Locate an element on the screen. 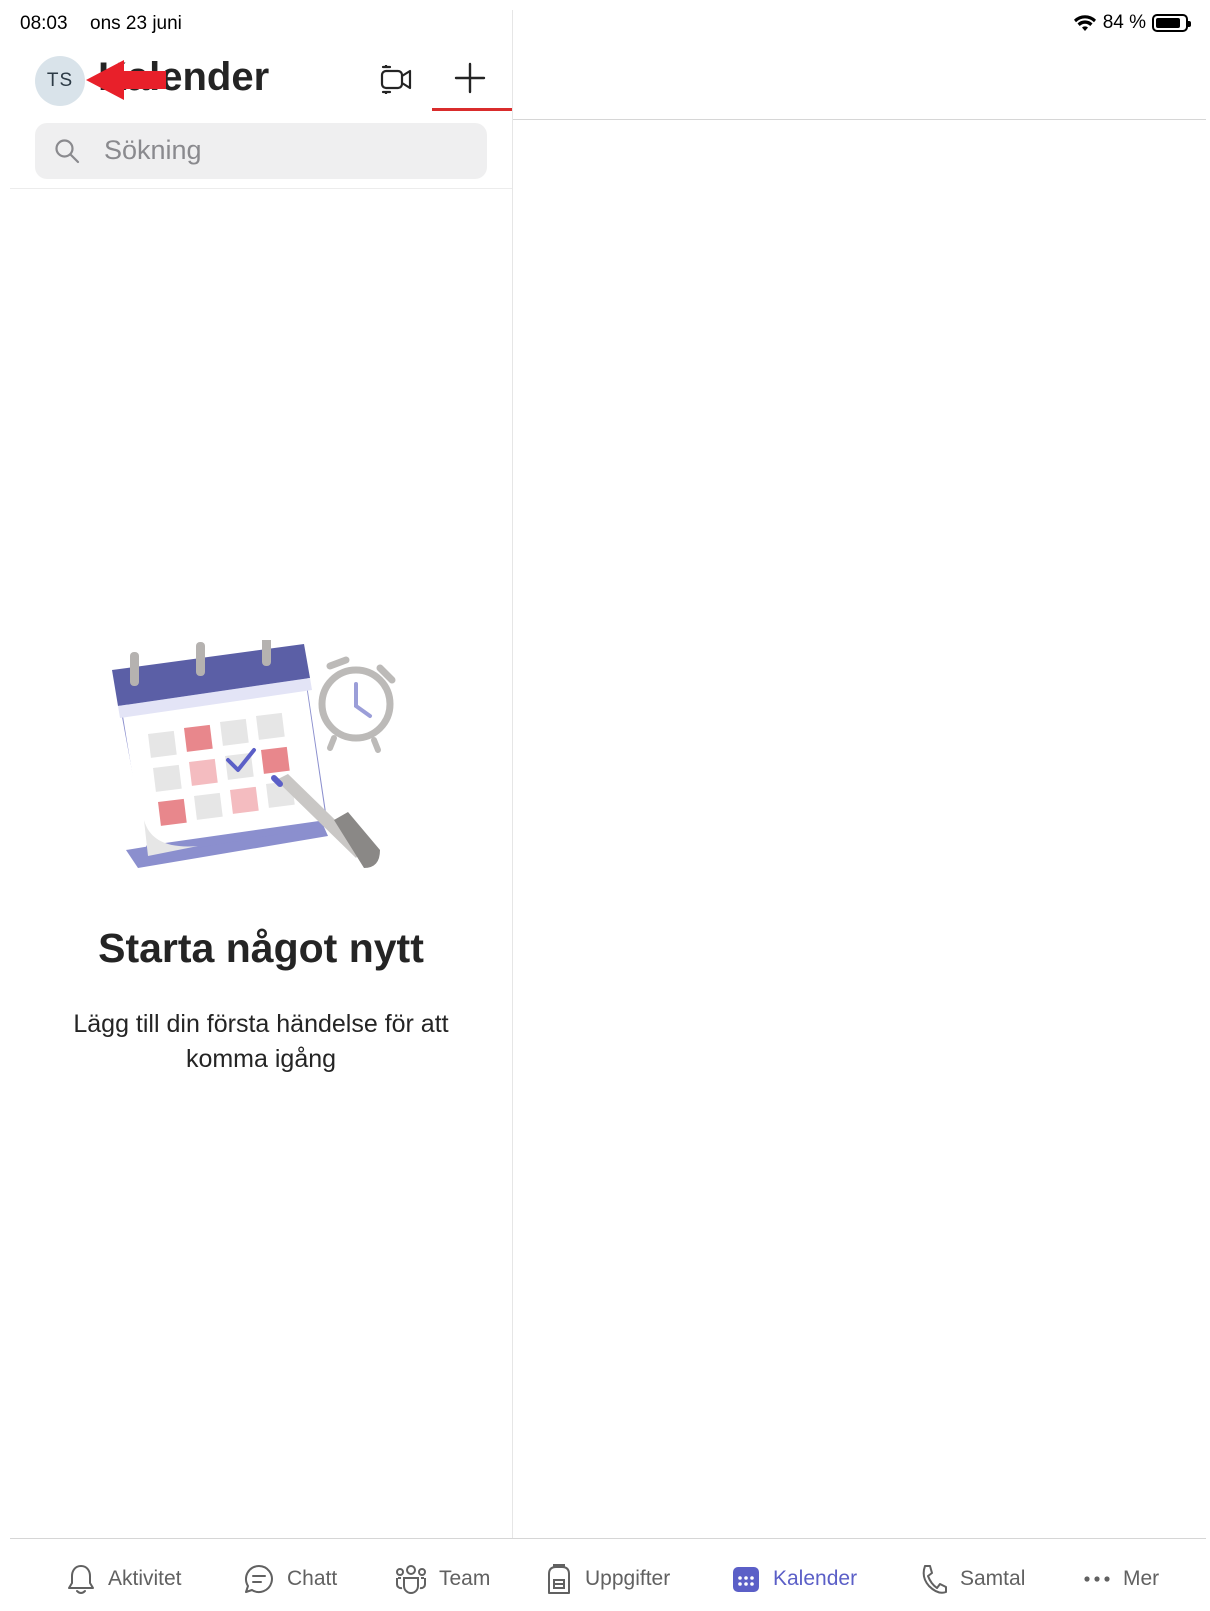 The height and width of the screenshot is (1611, 1210). empty-state-title: Starta något nytt is located at coordinates (261, 948).